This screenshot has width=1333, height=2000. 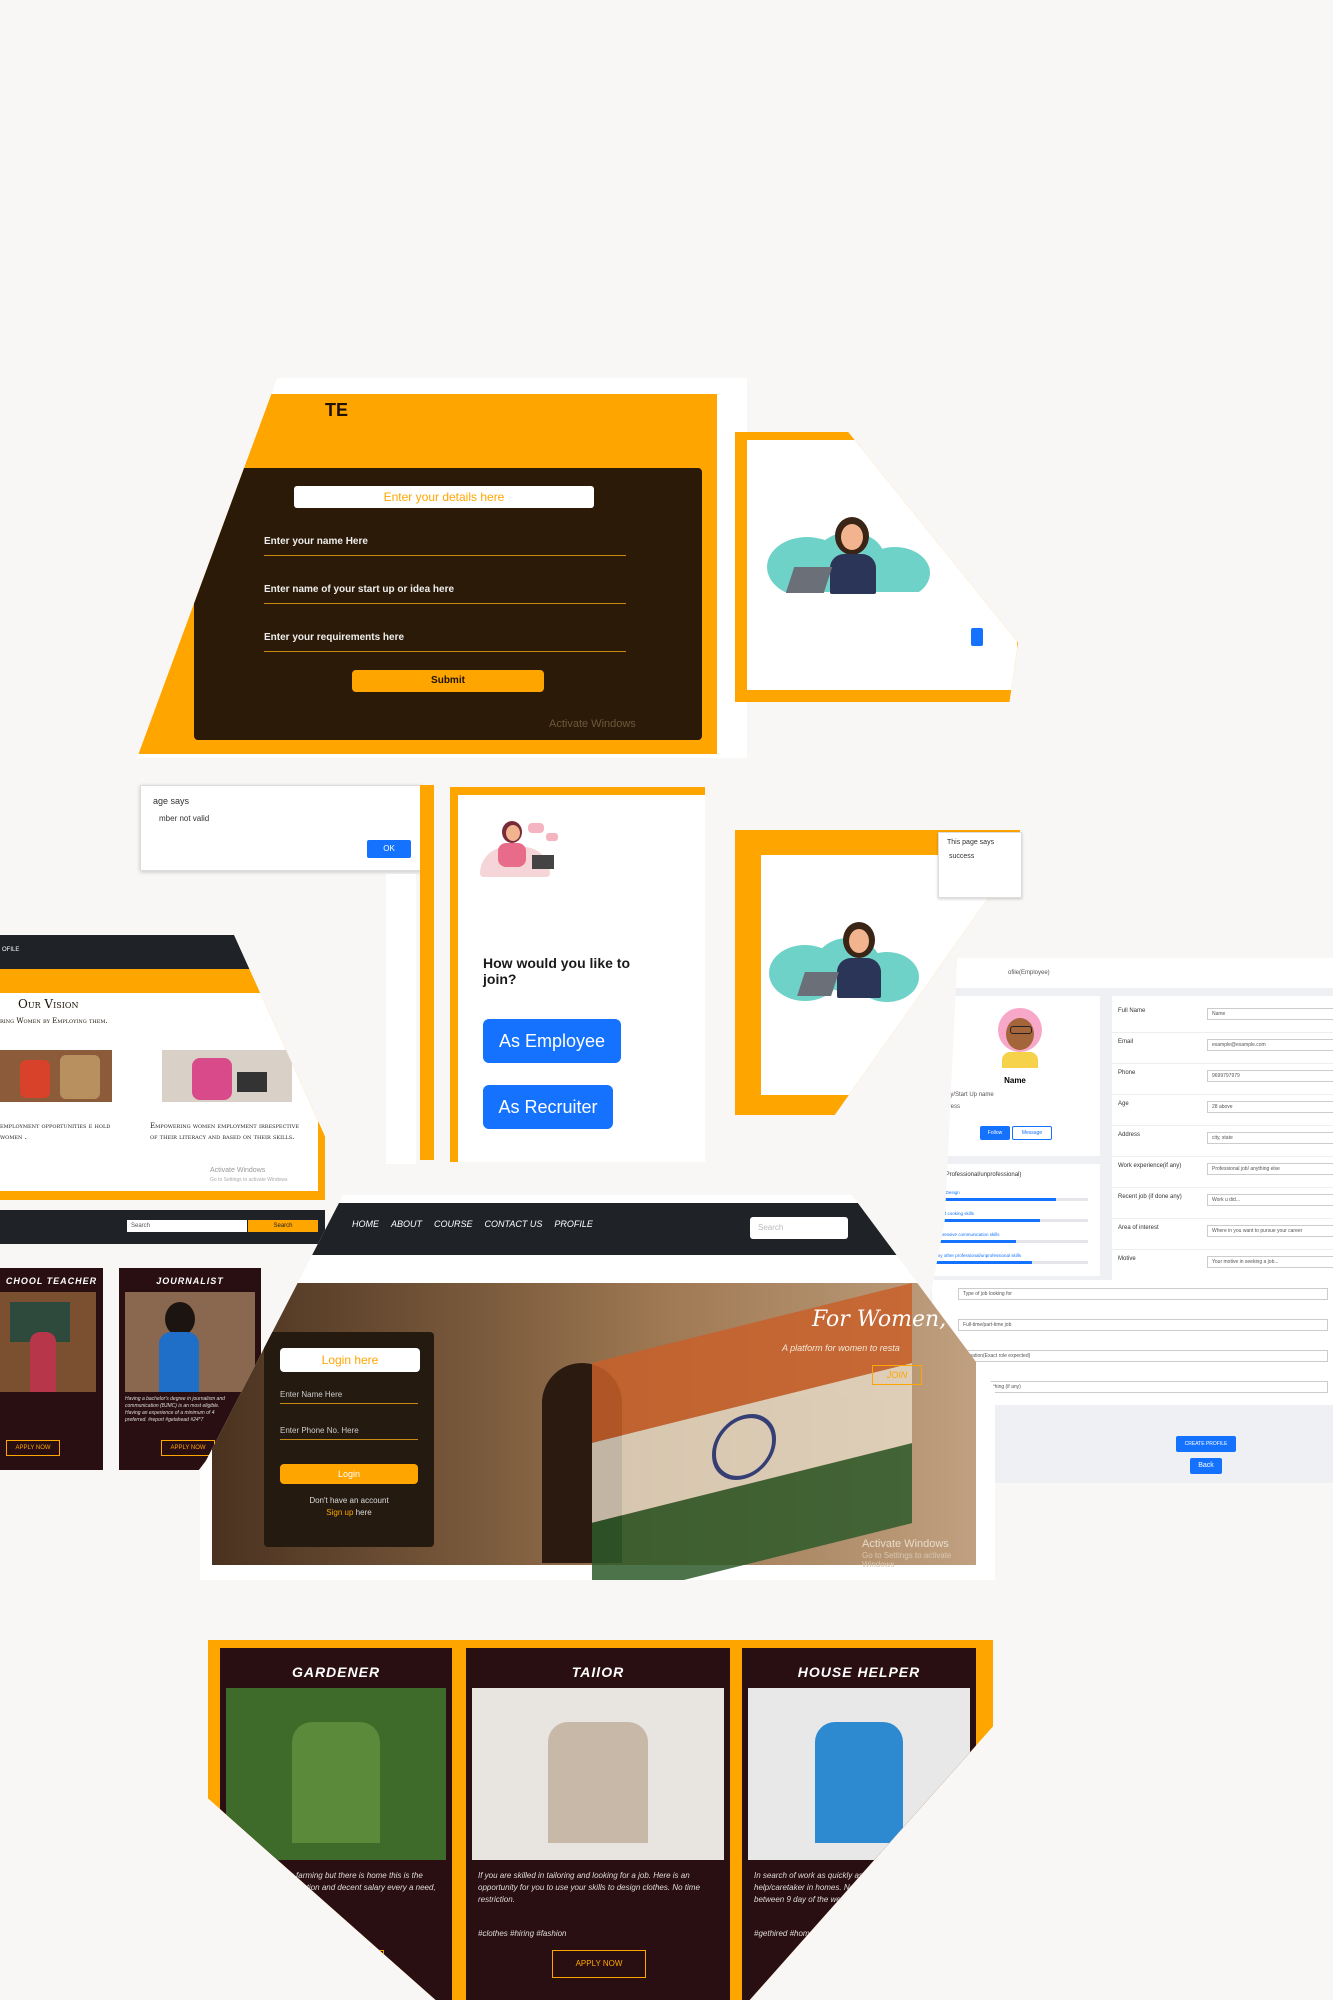 What do you see at coordinates (1123, 1104) in the screenshot?
I see `profile-row-label: Age` at bounding box center [1123, 1104].